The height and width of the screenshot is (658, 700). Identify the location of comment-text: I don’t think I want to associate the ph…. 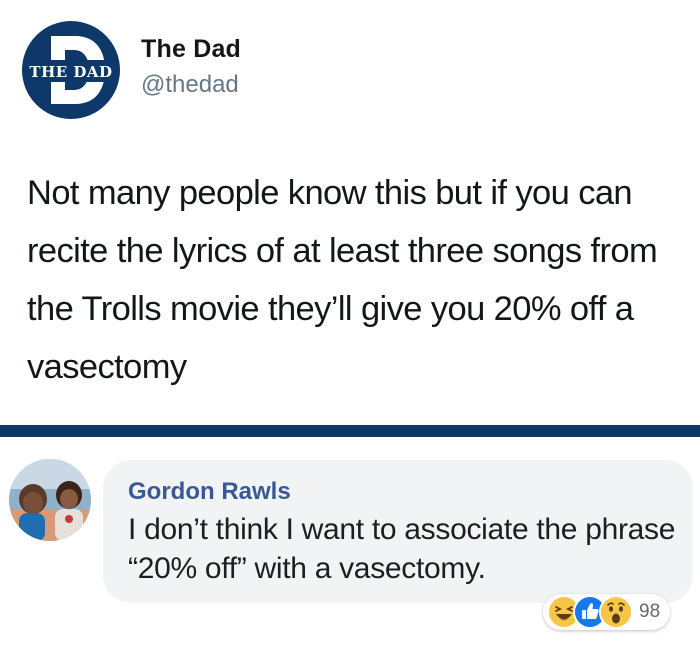
(402, 549).